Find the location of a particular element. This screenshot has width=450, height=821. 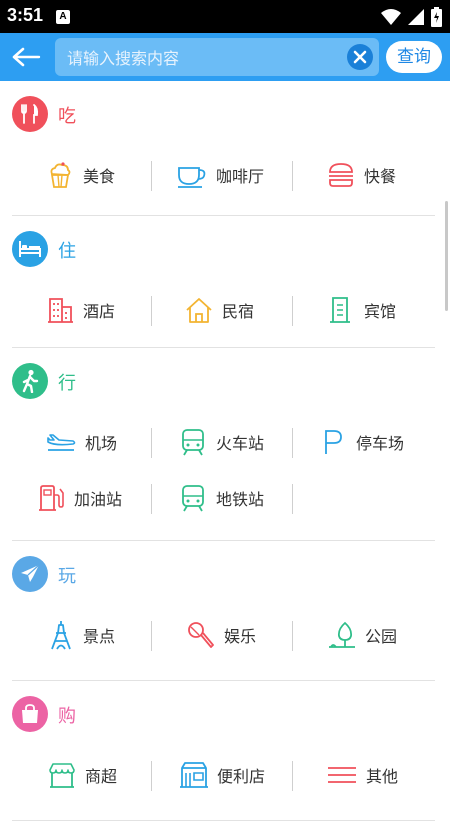

category-item-hotel: 酒店 is located at coordinates (80, 310).